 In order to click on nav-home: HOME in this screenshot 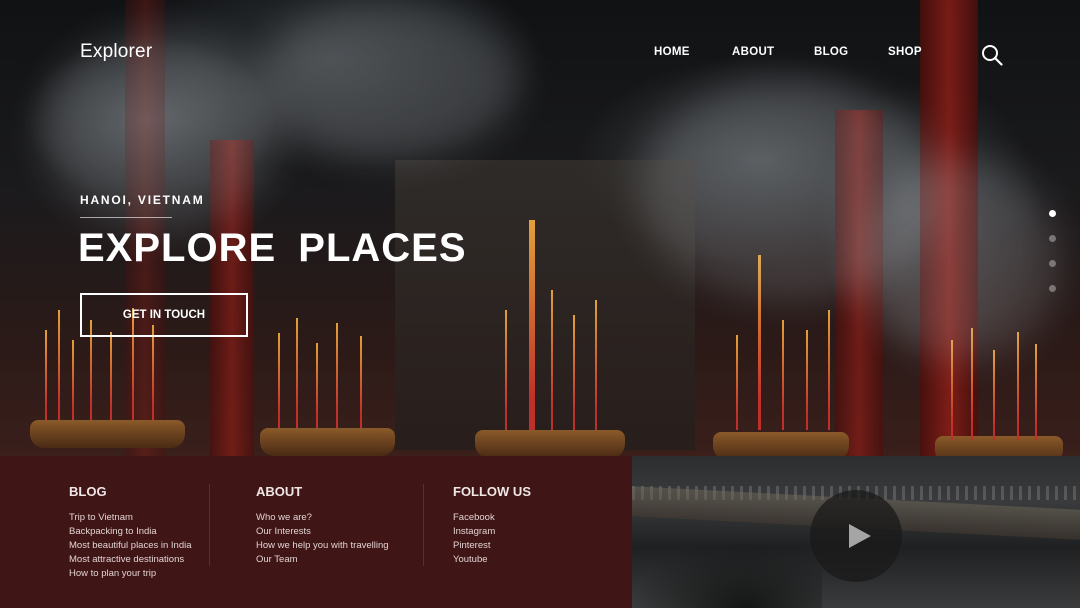, I will do `click(693, 52)`.